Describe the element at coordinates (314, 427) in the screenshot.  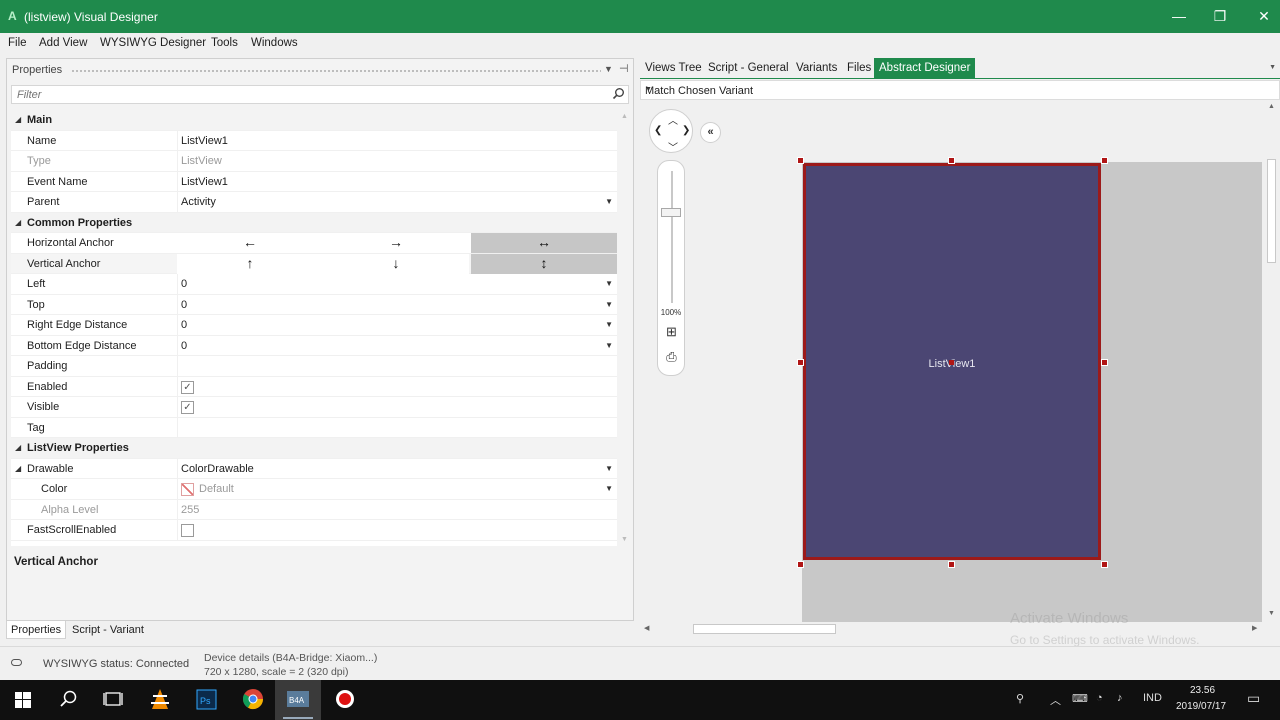
I see `property-row-tag: Tag` at that location.